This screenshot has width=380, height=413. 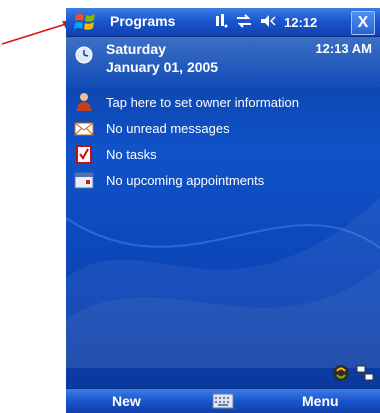 I want to click on tasks-label: No tasks, so click(x=131, y=154).